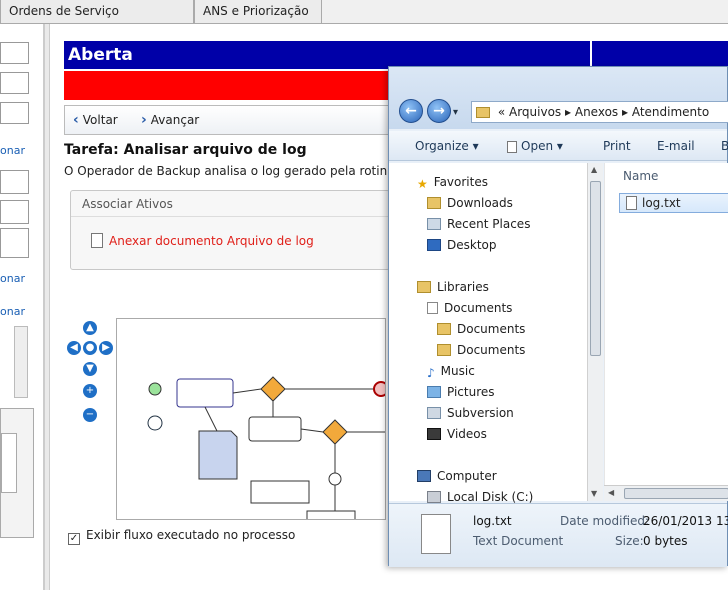 The image size is (728, 590). I want to click on print-label: Print, so click(617, 146).